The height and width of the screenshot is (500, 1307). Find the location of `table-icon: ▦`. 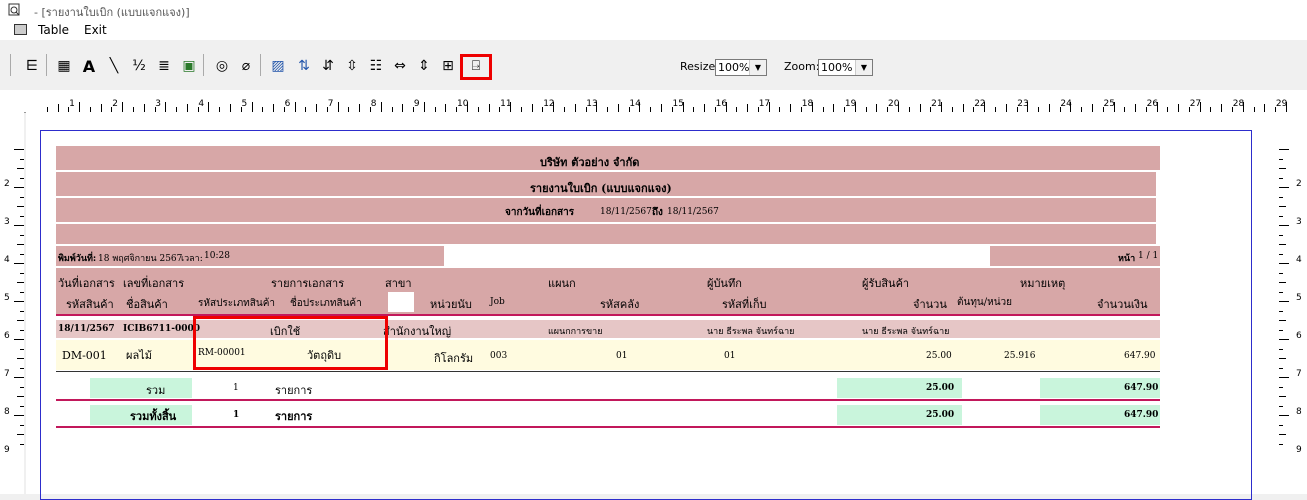

table-icon: ▦ is located at coordinates (64, 66).